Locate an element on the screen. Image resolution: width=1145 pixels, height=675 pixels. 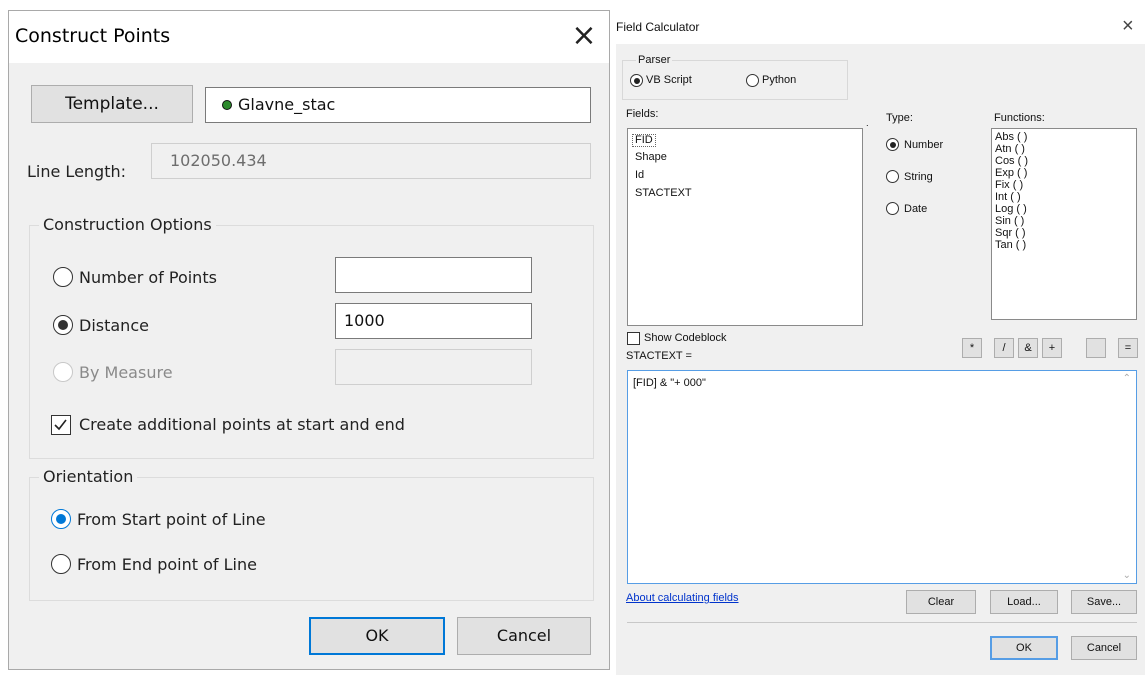
show-codeblock-label: Show Codeblock is located at coordinates (685, 338).